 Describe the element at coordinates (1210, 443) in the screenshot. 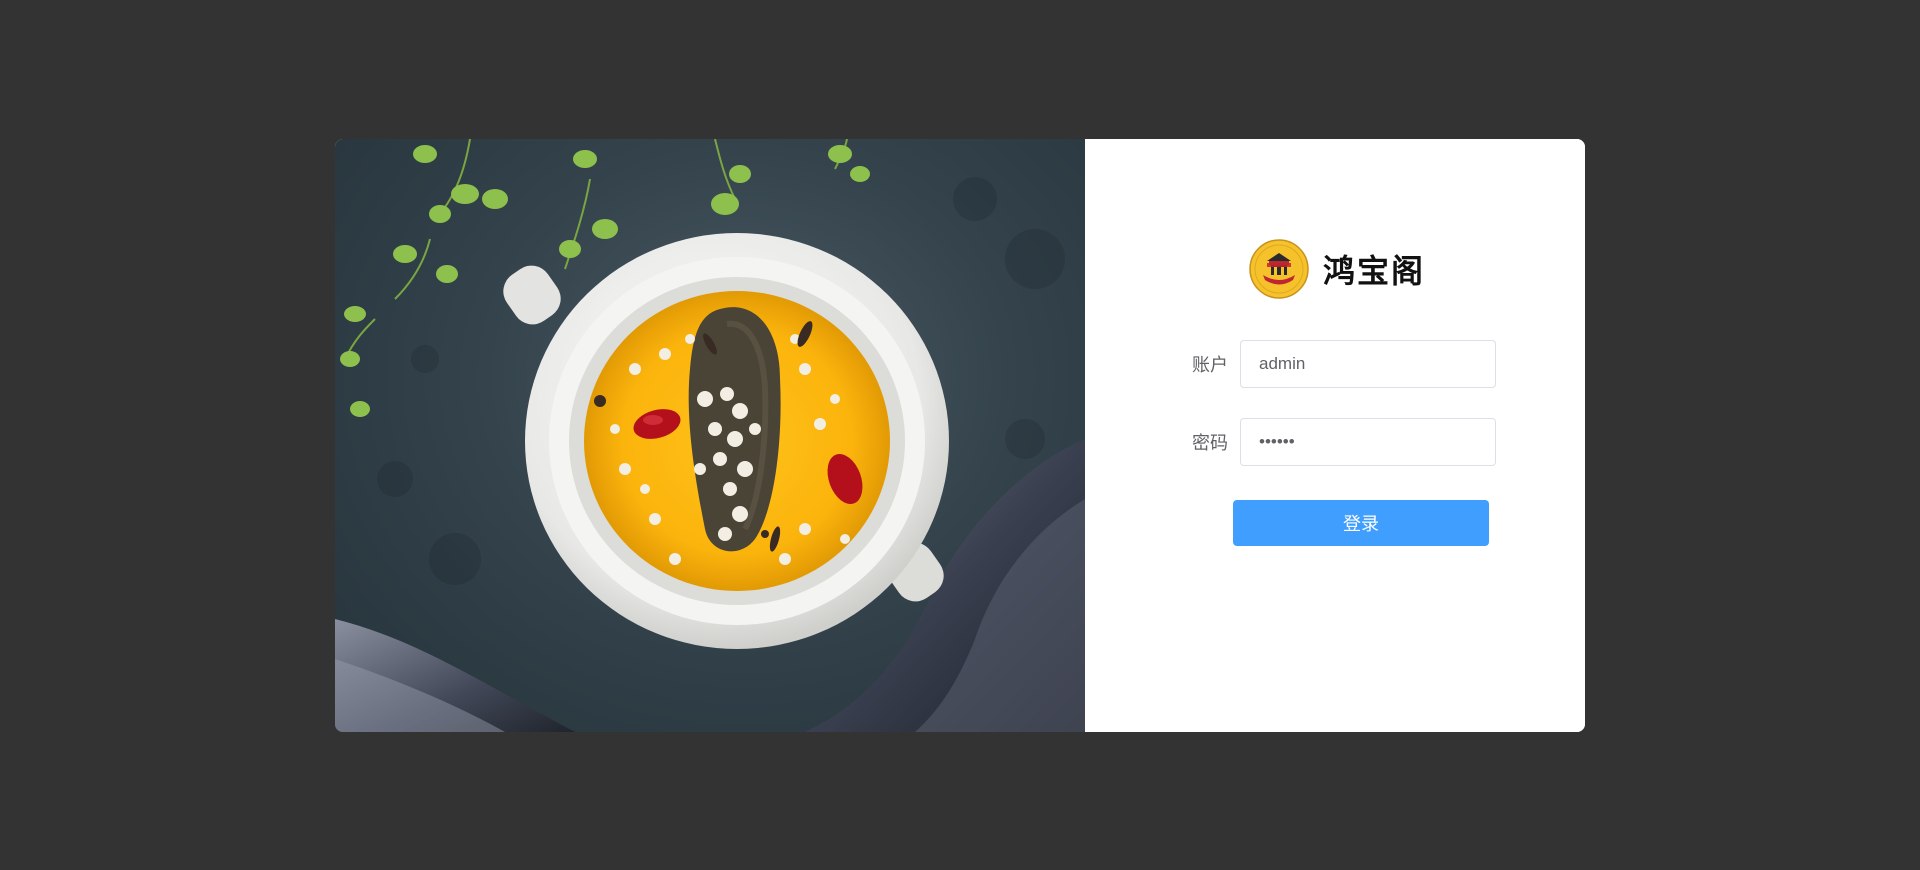

I see `password-label: 密码` at that location.